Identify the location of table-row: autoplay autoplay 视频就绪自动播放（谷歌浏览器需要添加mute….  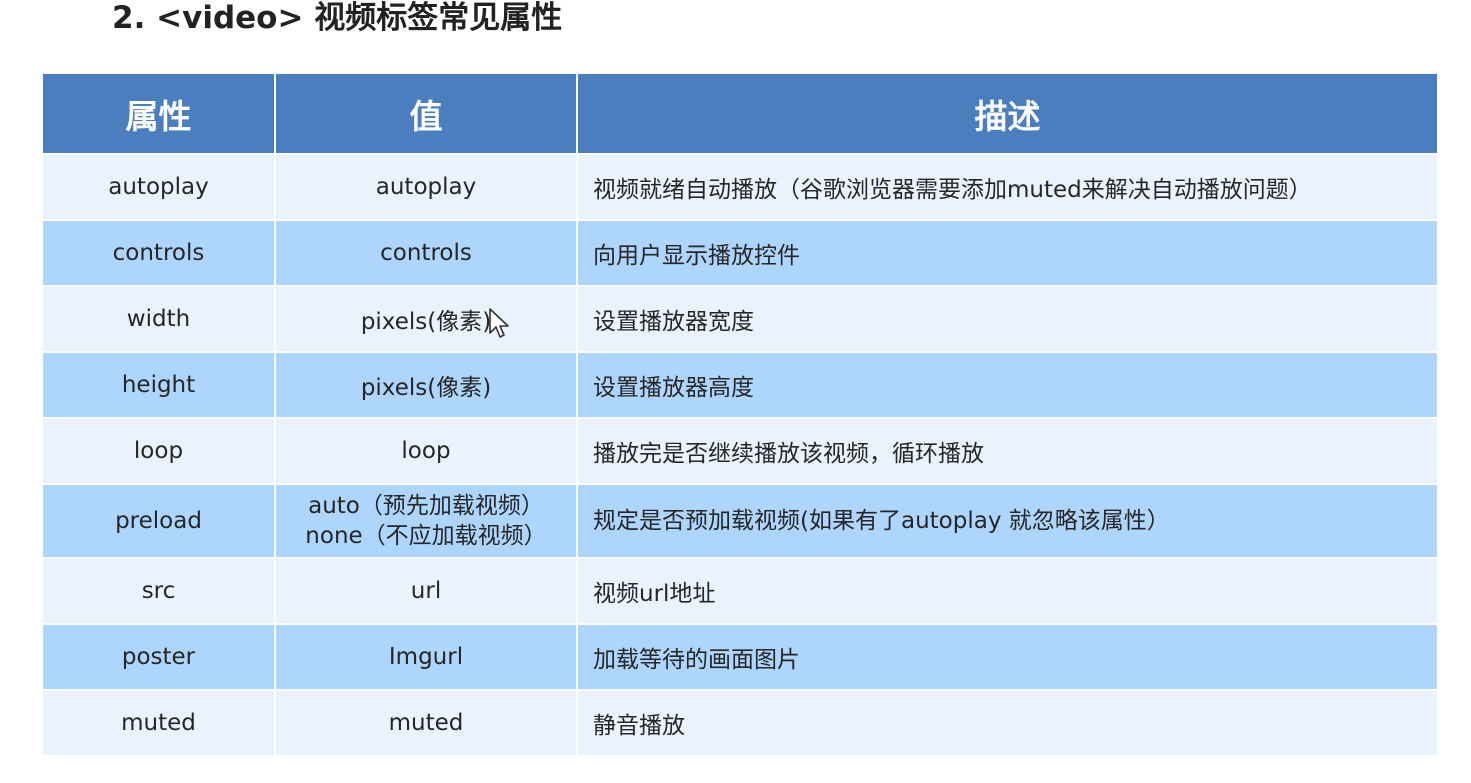
(740, 187).